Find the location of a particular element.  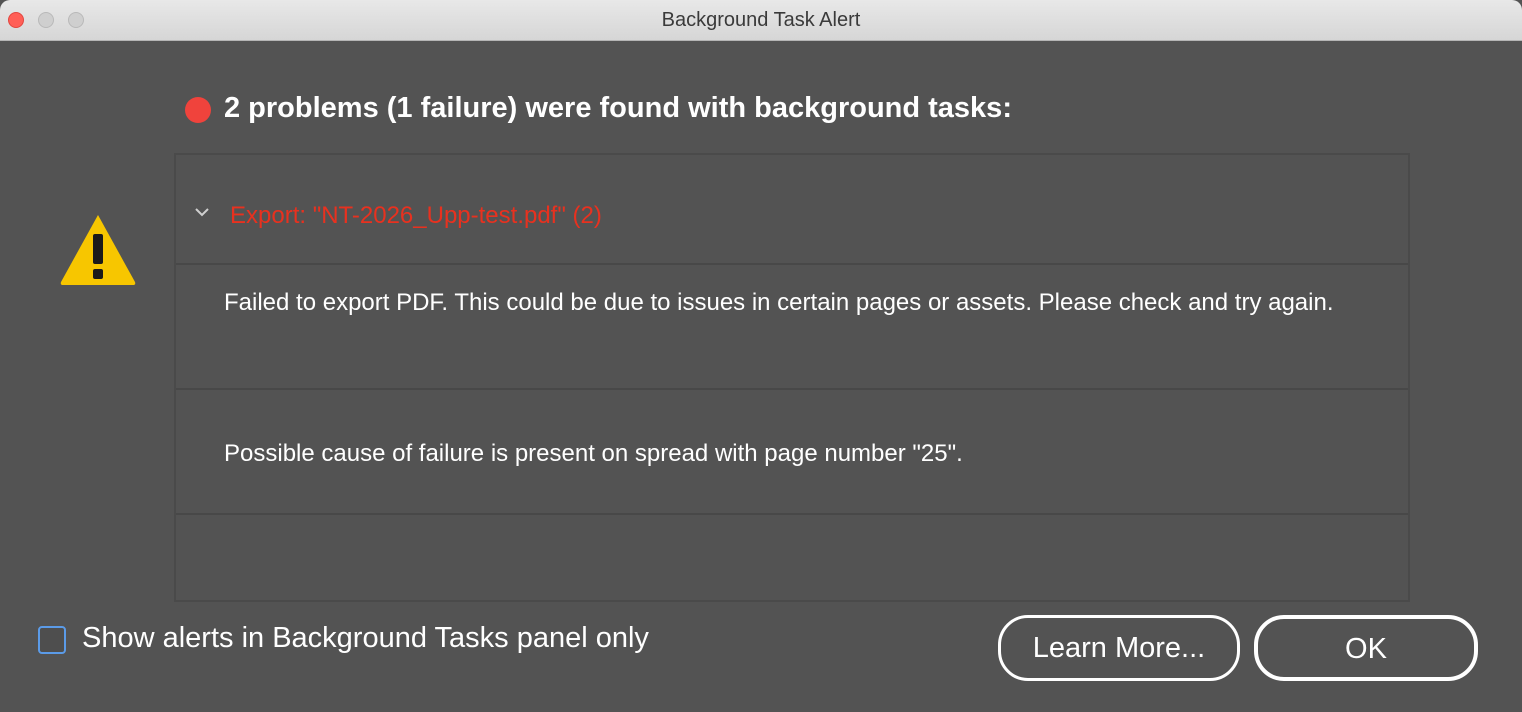

show-alerts-checkbox is located at coordinates (52, 640).